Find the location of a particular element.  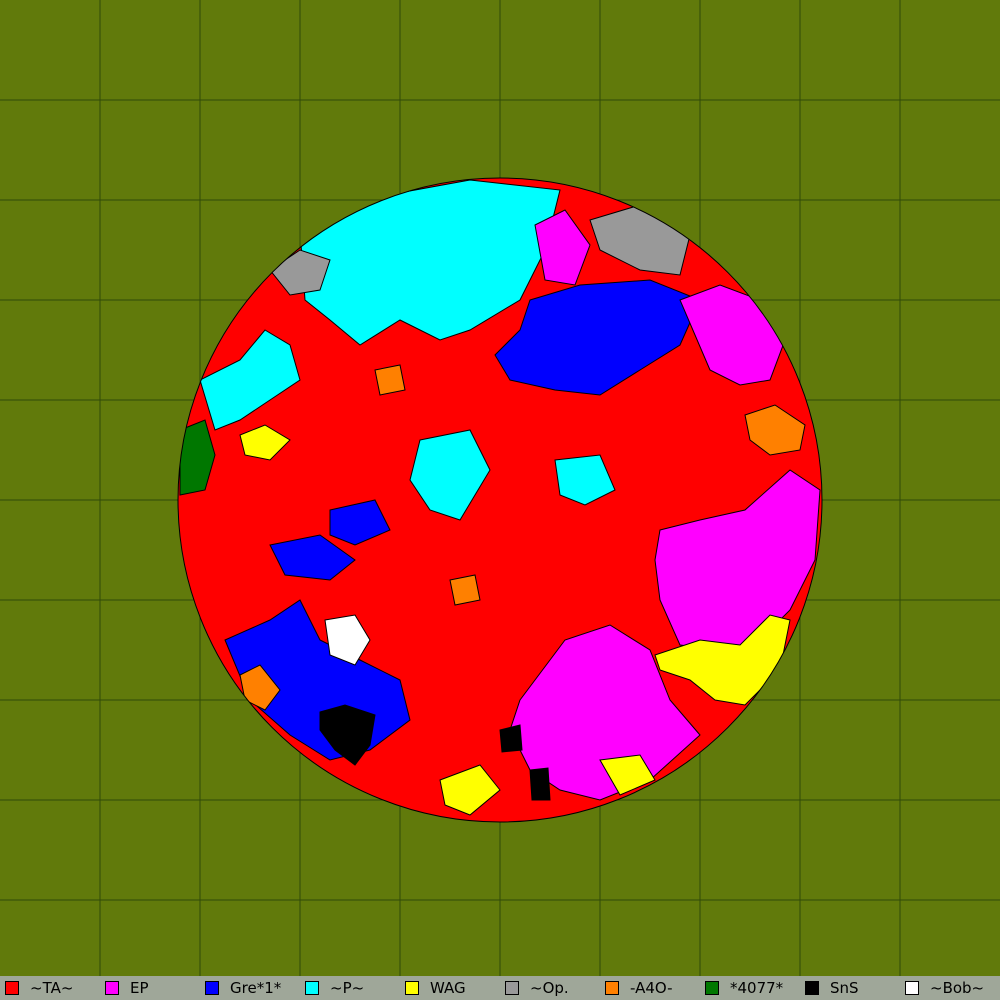

legend-label: ~Op. is located at coordinates (549, 988).